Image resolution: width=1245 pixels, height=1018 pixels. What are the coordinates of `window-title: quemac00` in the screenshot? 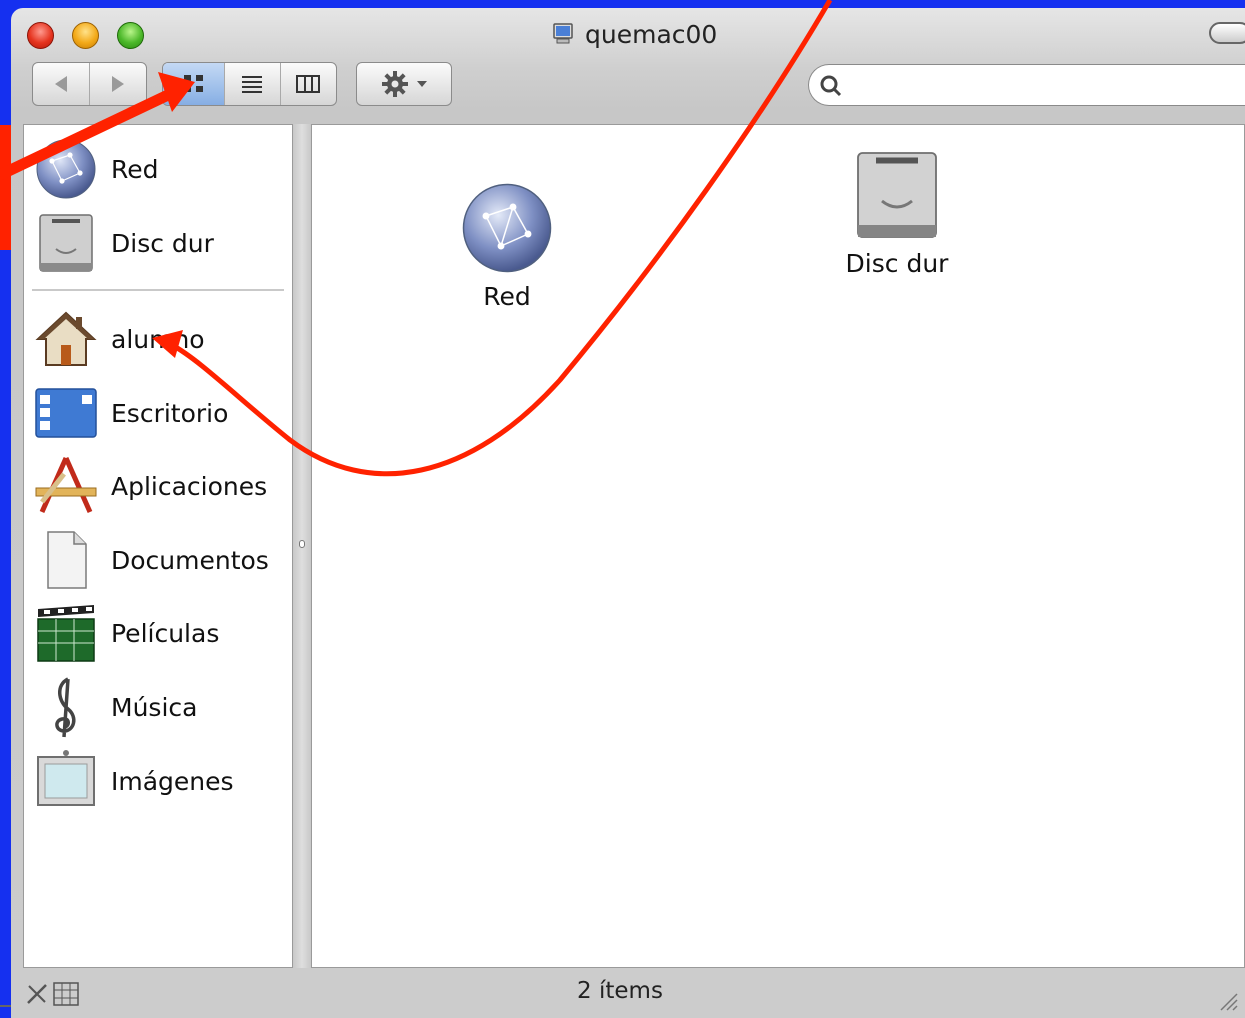 It's located at (634, 34).